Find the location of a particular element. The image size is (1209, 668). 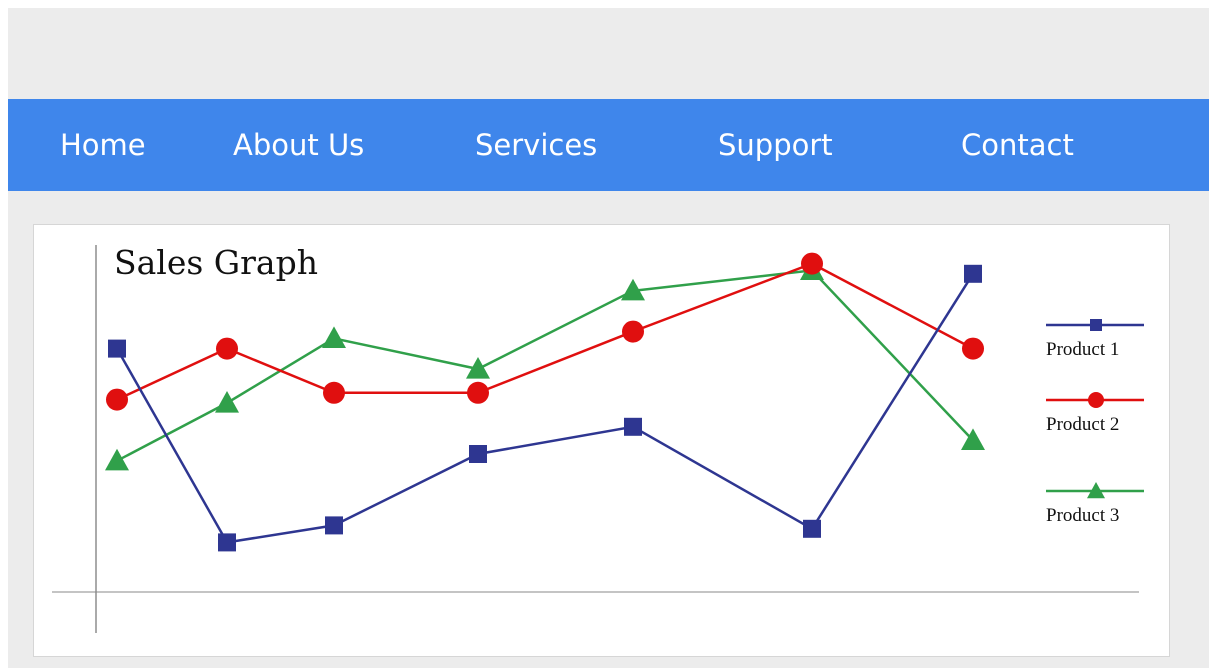

legend-2-marker is located at coordinates (1096, 400).